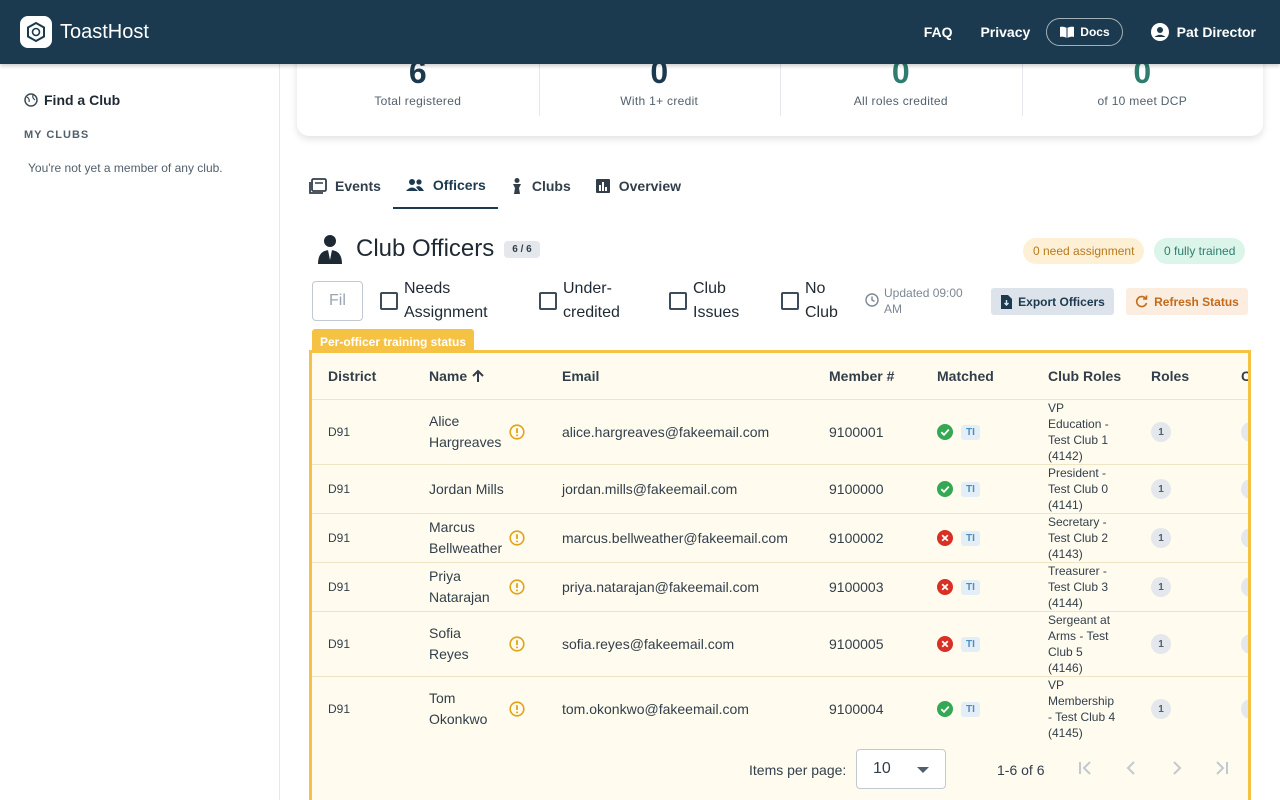 The image size is (1280, 800). I want to click on filter-input: Fil, so click(337, 301).